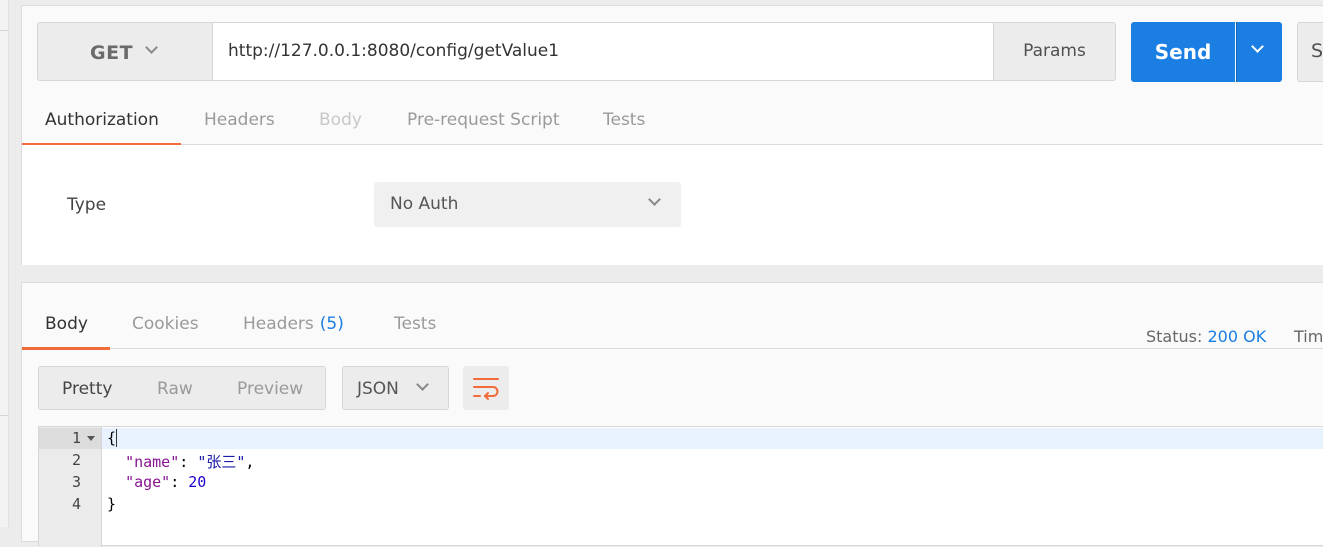 The width and height of the screenshot is (1323, 547). What do you see at coordinates (1183, 52) in the screenshot?
I see `send-button: Send` at bounding box center [1183, 52].